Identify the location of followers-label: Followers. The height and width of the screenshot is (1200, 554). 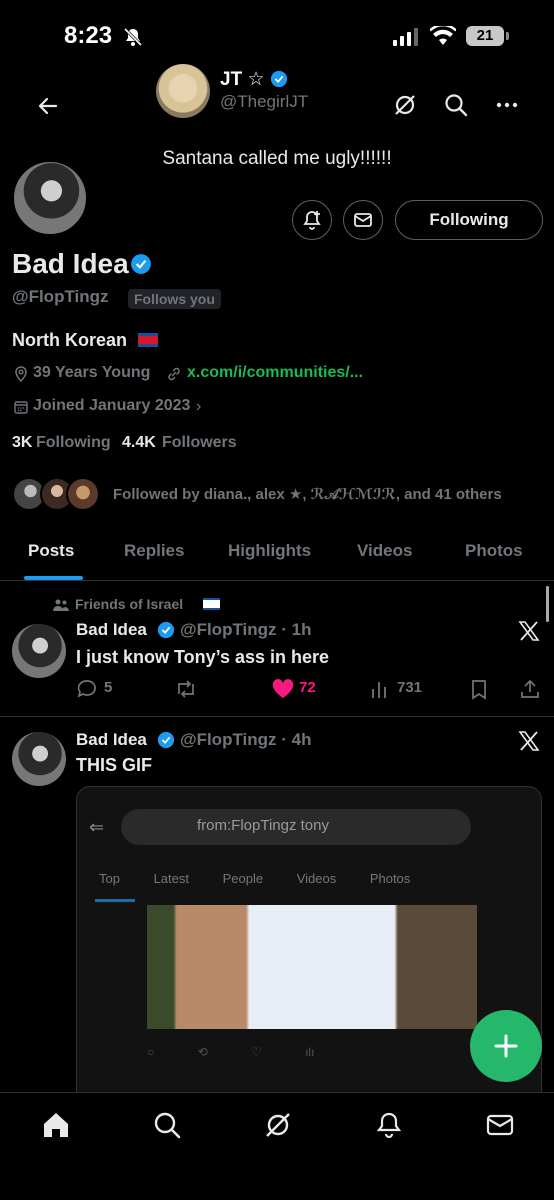
(199, 443).